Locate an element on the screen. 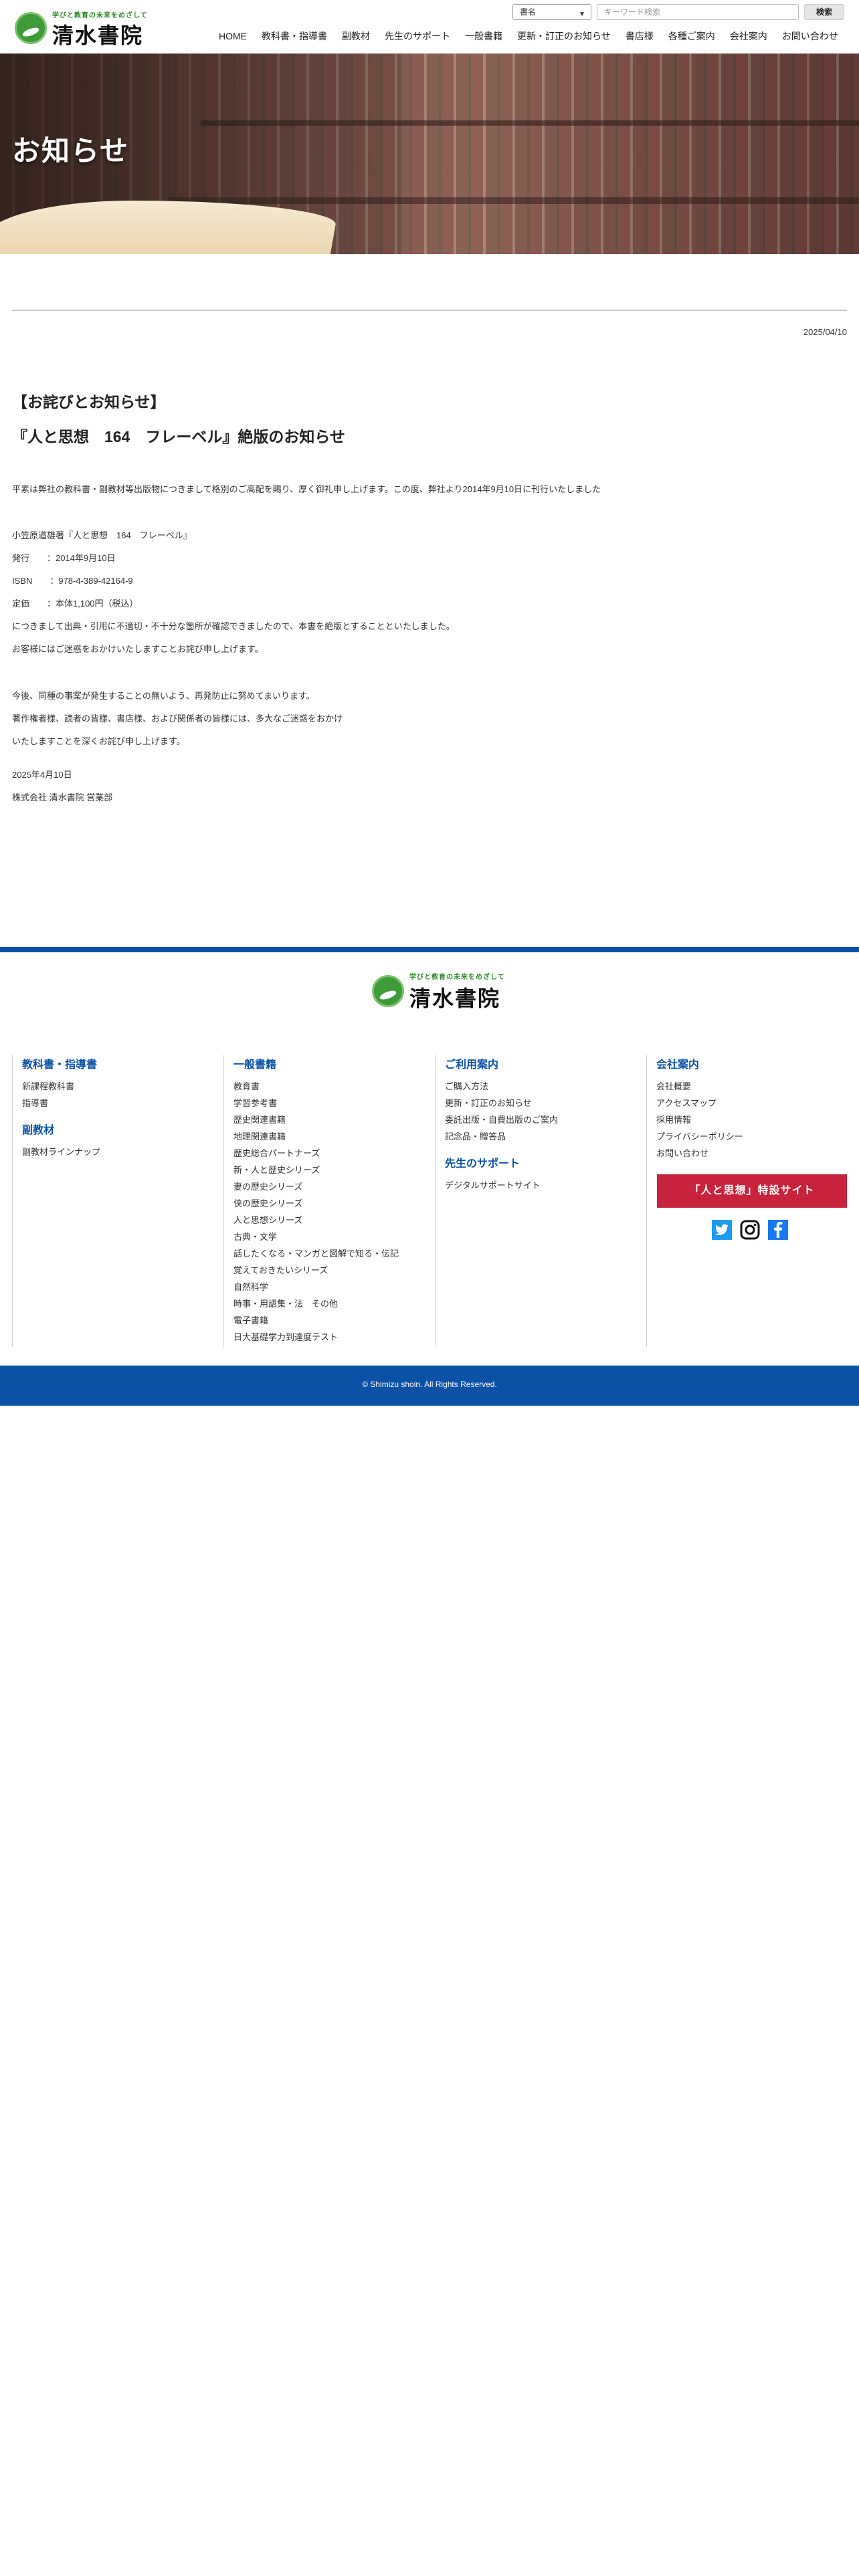  footer-link: 副教材ラインナップ is located at coordinates (117, 1152).